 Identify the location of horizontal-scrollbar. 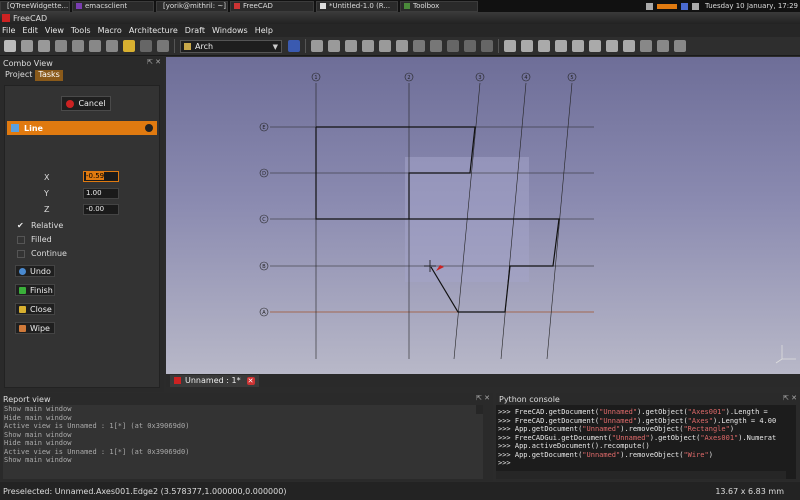
(641, 474).